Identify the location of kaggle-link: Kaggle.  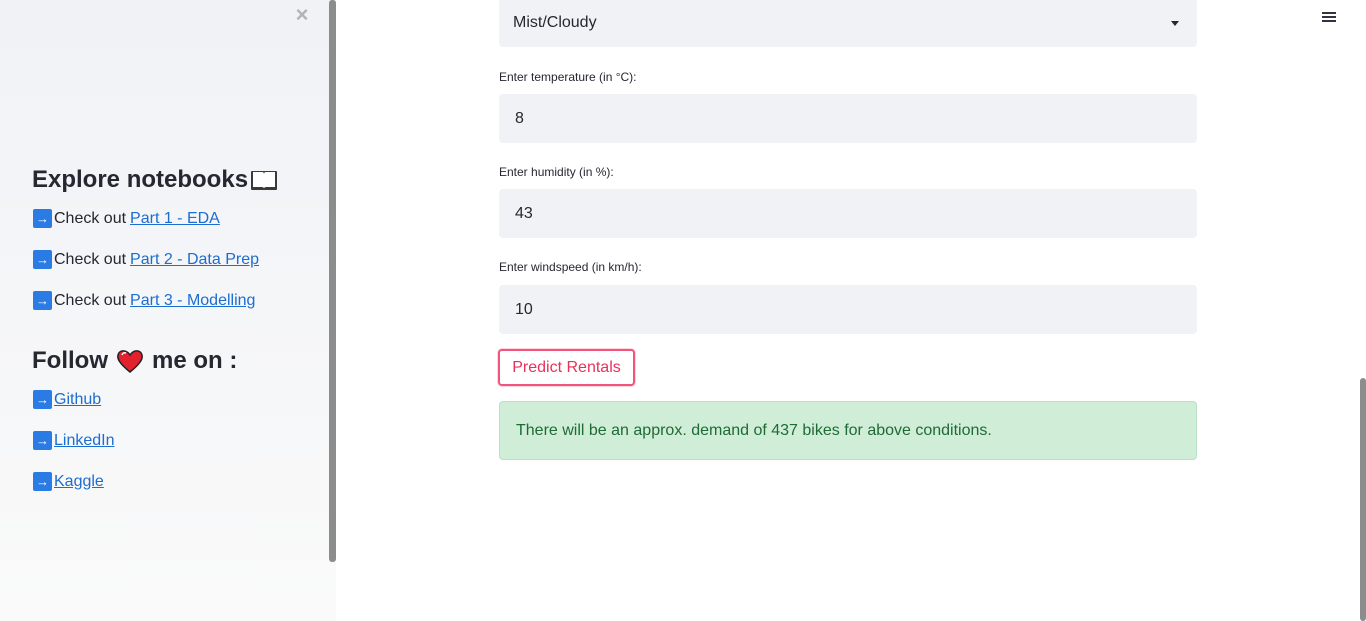
(79, 482).